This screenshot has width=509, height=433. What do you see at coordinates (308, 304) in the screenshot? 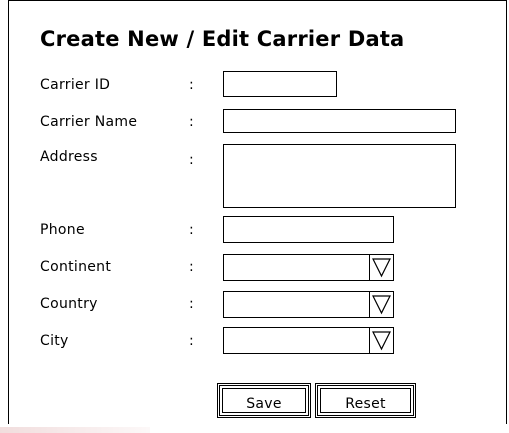
I see `country-select` at bounding box center [308, 304].